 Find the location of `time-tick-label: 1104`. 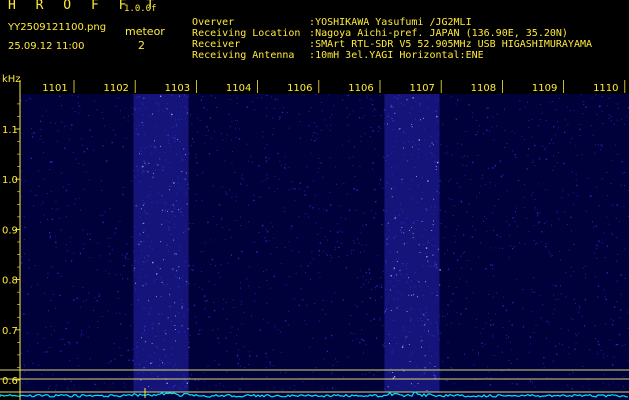

time-tick-label: 1104 is located at coordinates (238, 88).